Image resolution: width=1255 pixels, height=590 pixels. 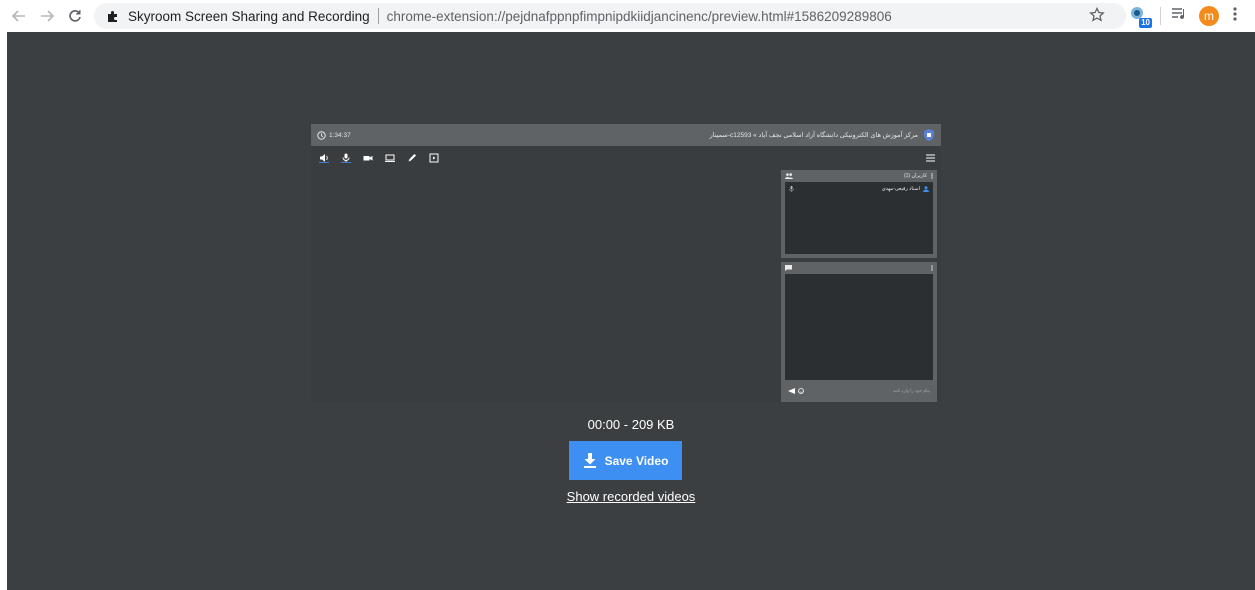 What do you see at coordinates (801, 391) in the screenshot?
I see `emoji-icon` at bounding box center [801, 391].